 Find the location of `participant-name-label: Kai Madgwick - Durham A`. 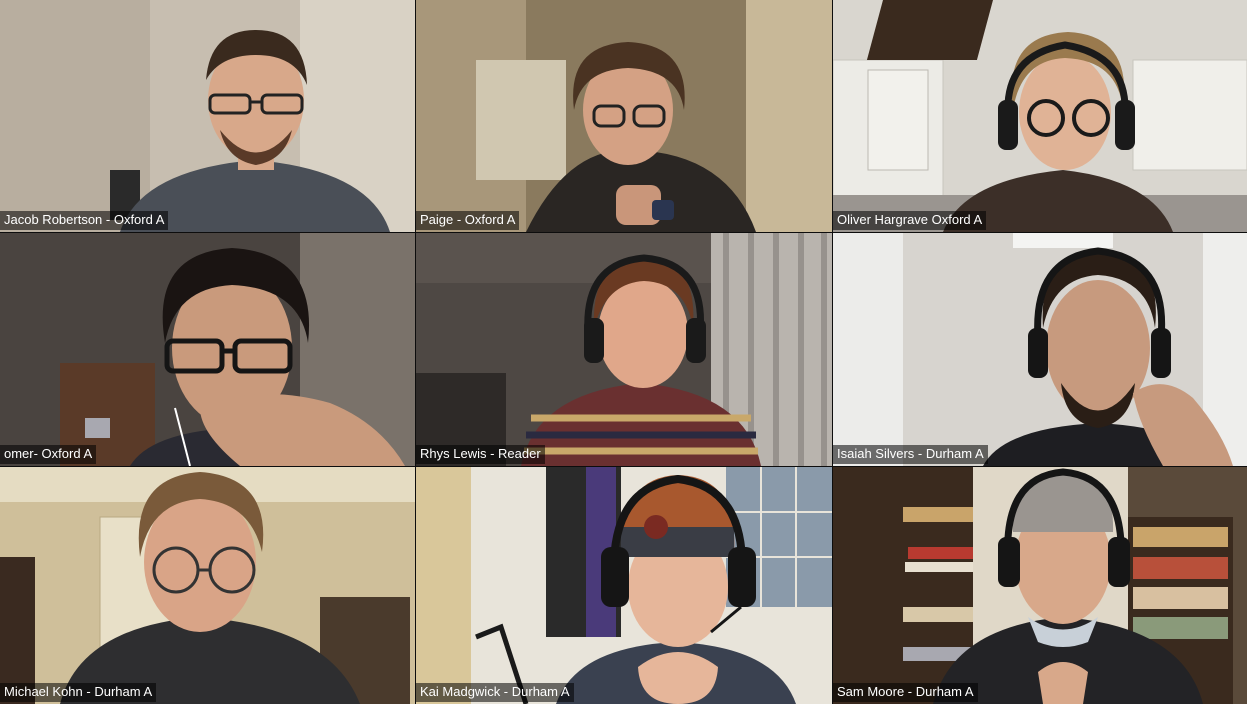

participant-name-label: Kai Madgwick - Durham A is located at coordinates (495, 692).